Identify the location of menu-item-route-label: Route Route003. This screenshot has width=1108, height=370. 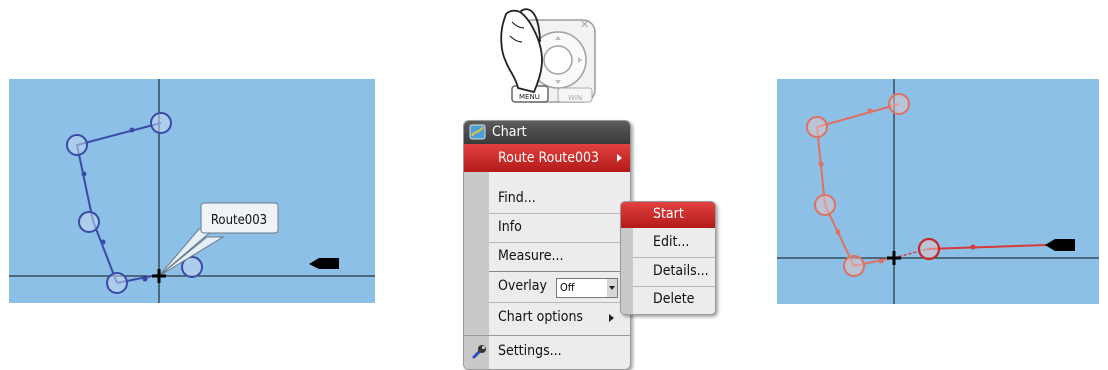
(549, 158).